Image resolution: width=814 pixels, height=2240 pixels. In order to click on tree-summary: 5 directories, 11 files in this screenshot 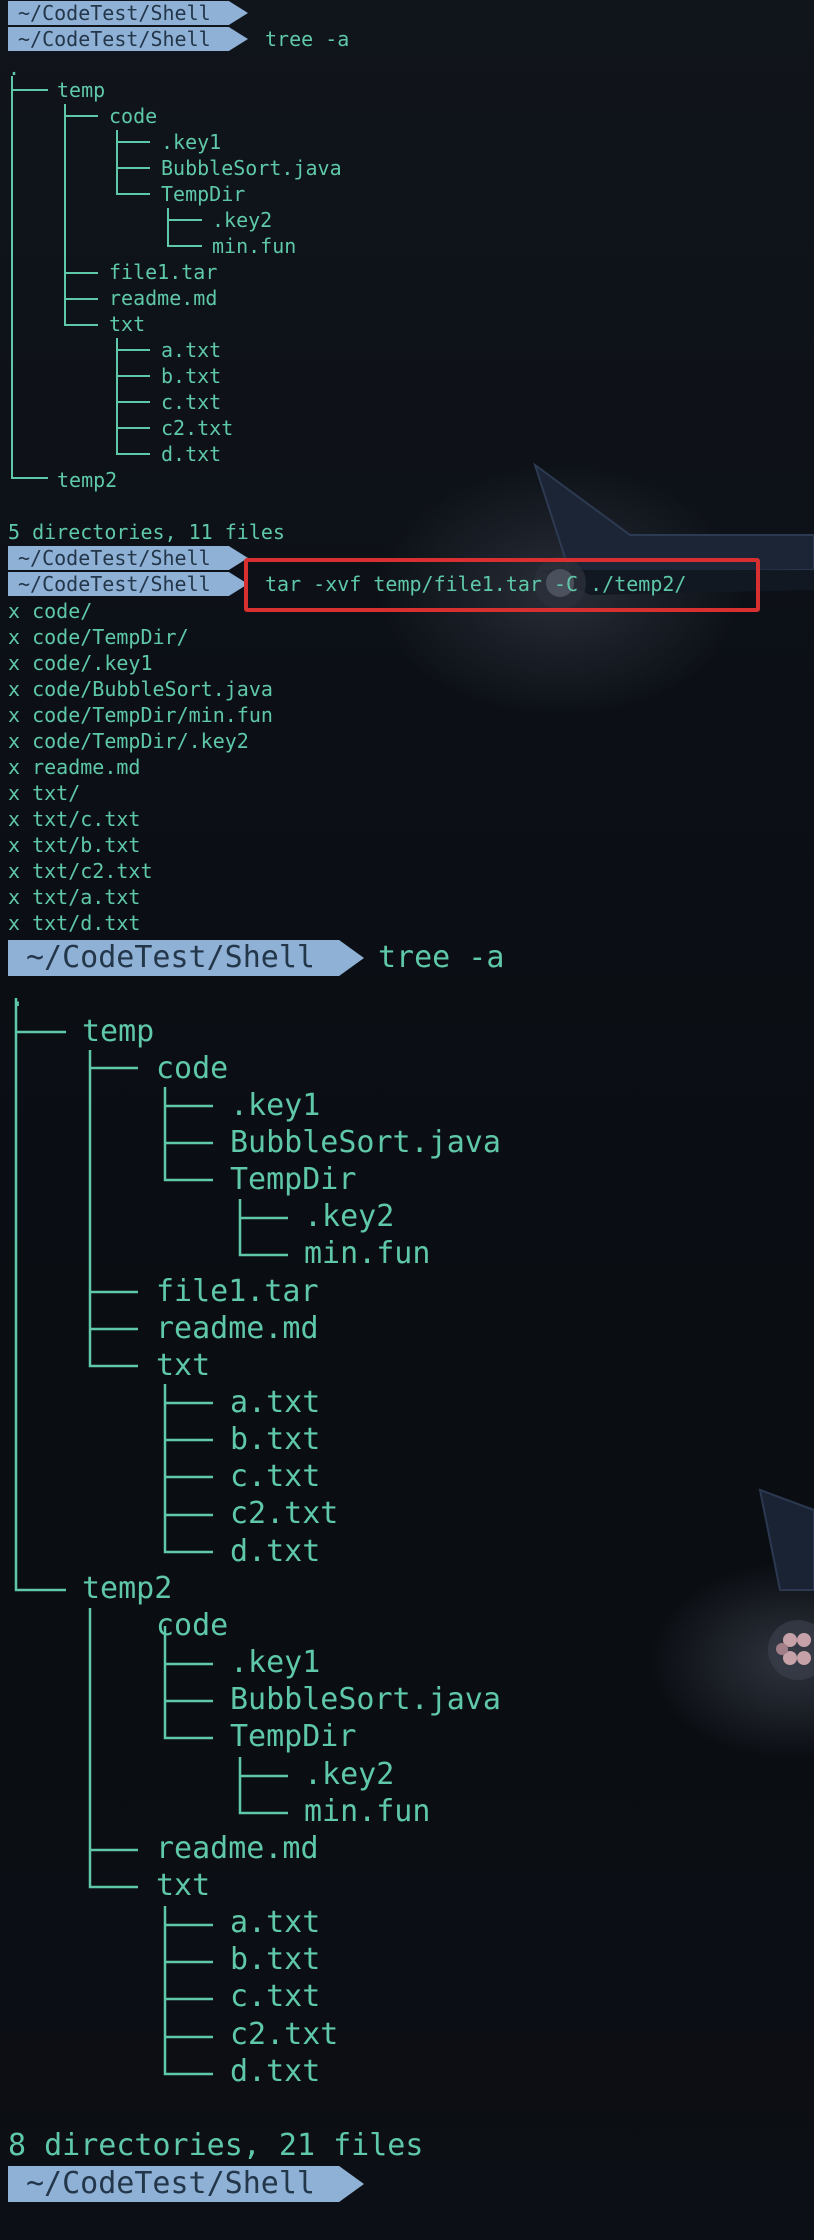, I will do `click(146, 532)`.